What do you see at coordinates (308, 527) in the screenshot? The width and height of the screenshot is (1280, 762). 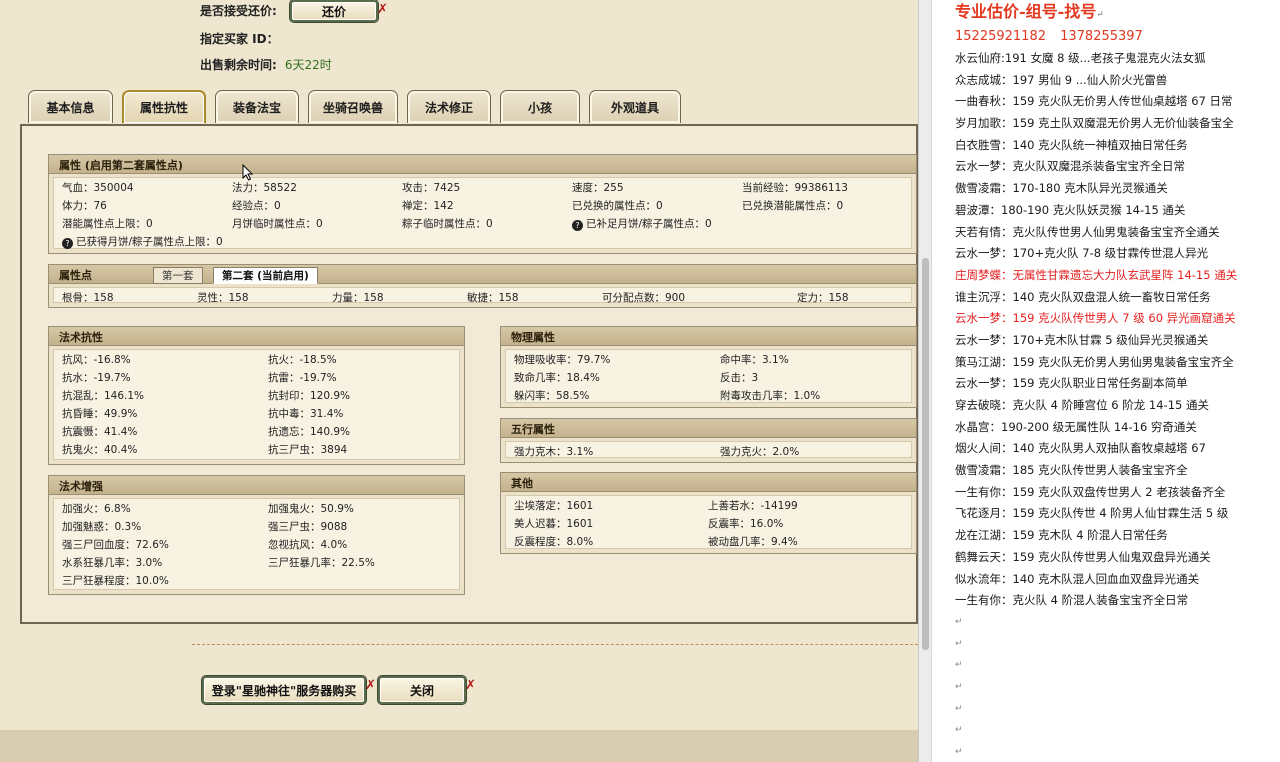 I see `boost-sanshi: 强三尸虫：9088` at bounding box center [308, 527].